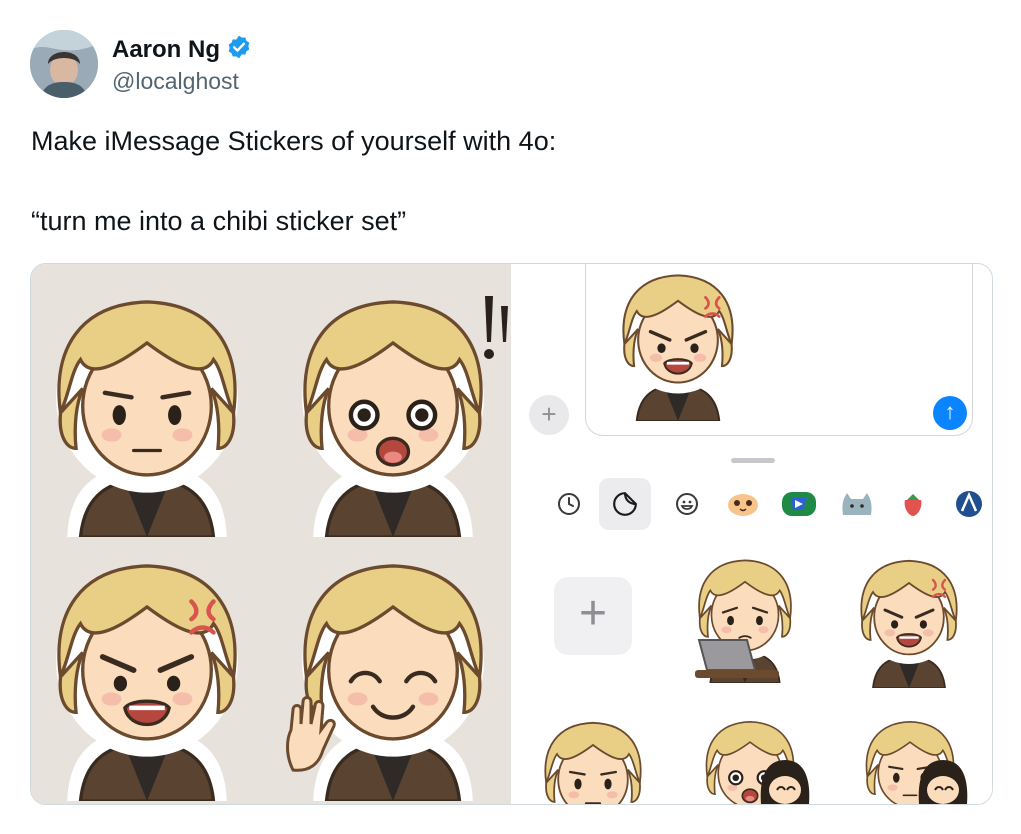 This screenshot has width=1021, height=834. What do you see at coordinates (175, 81) in the screenshot?
I see `author-handle: @localghost` at bounding box center [175, 81].